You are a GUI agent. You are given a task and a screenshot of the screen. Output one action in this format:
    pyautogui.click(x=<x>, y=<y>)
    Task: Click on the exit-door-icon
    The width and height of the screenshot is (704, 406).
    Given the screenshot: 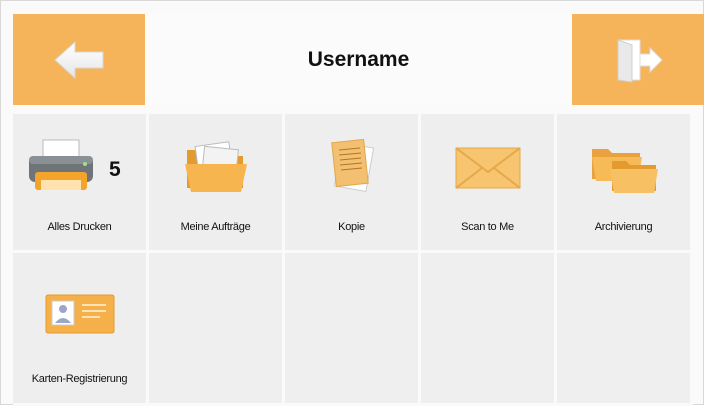 What is the action you would take?
    pyautogui.click(x=640, y=60)
    